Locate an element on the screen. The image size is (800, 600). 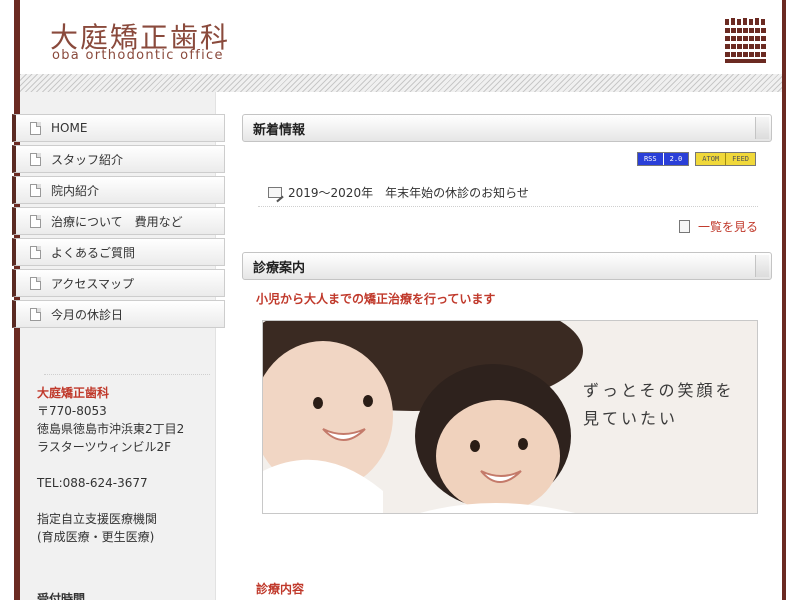
treatment-content-heading: 診療内容 is located at coordinates (280, 589).